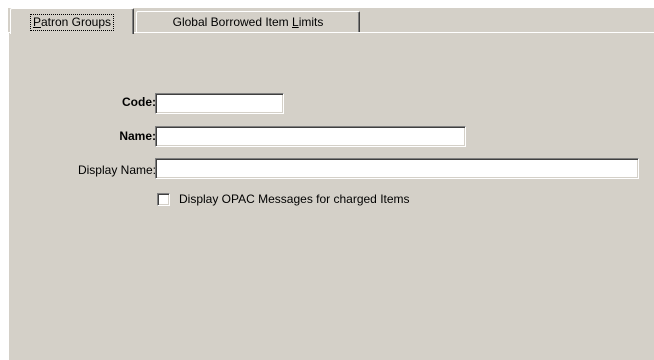 The image size is (654, 360). I want to click on tab-global-borrowed-item-limits-label: Global Borrowed Item Limits, so click(248, 22).